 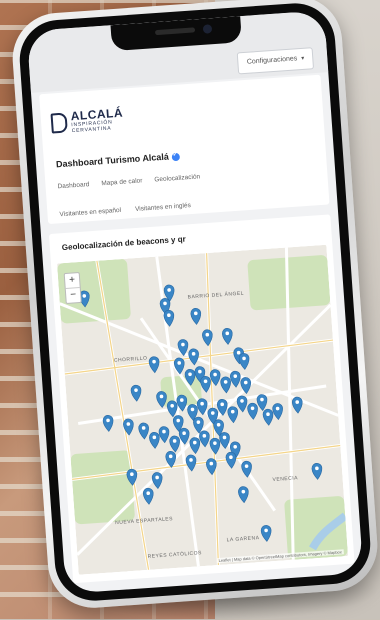 What do you see at coordinates (123, 243) in the screenshot?
I see `map-title: Geolocalización de beacons y qr` at bounding box center [123, 243].